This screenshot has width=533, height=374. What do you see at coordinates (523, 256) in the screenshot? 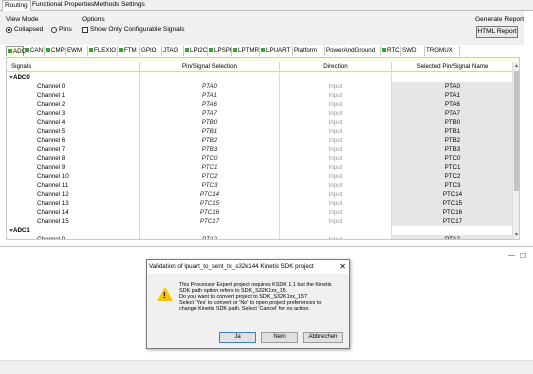
I see `maximize-icon: ☐` at bounding box center [523, 256].